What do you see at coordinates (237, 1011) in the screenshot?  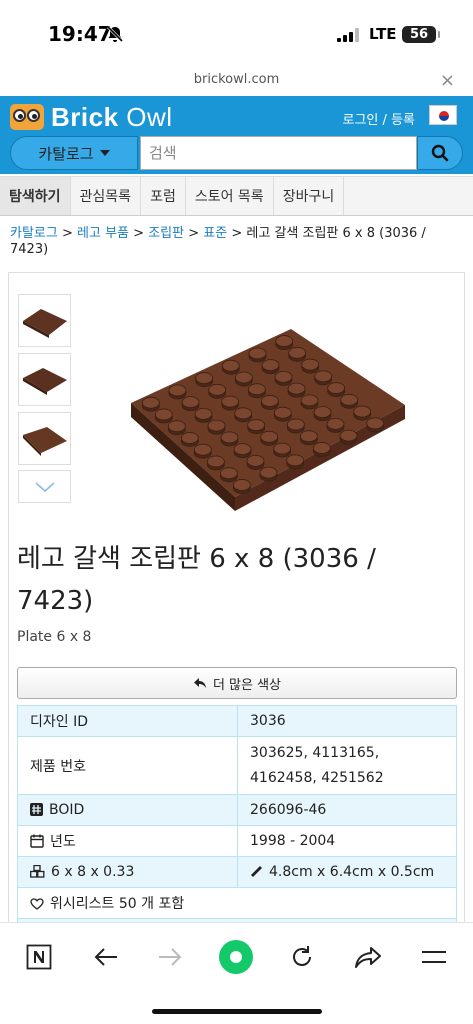 I see `home-indicator` at bounding box center [237, 1011].